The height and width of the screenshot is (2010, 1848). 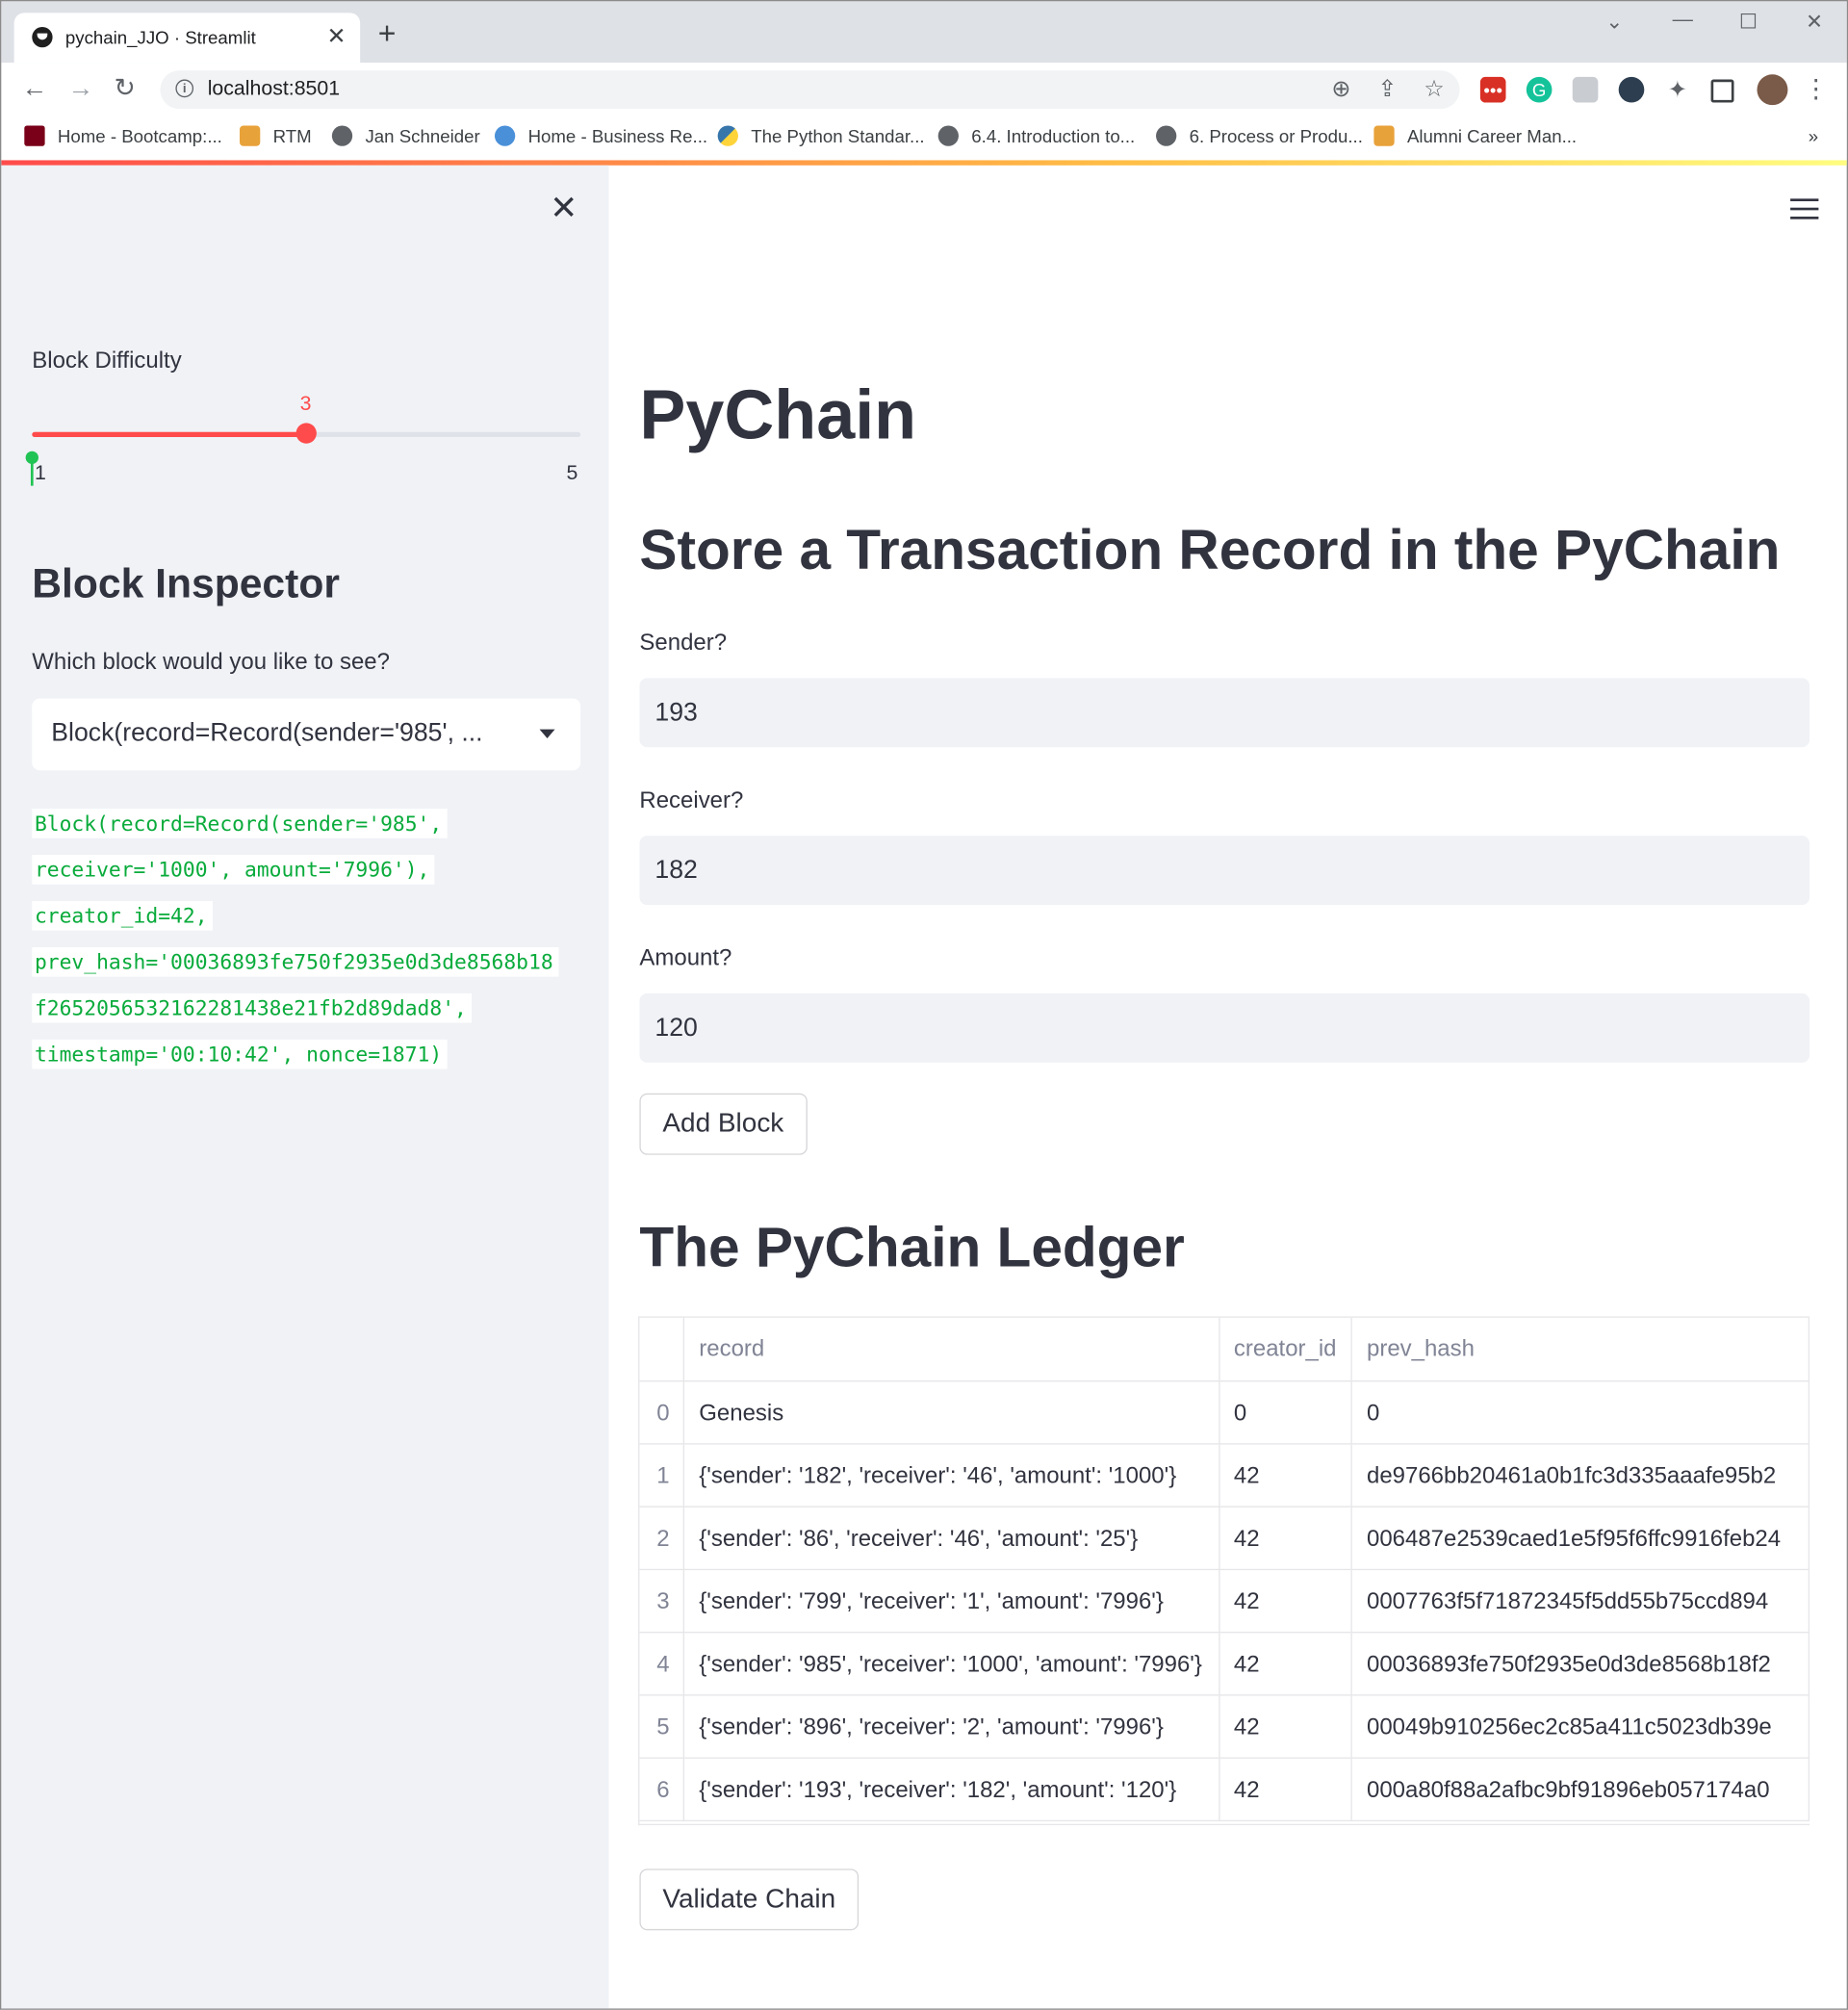 What do you see at coordinates (34, 135) in the screenshot?
I see `university-logo-icon` at bounding box center [34, 135].